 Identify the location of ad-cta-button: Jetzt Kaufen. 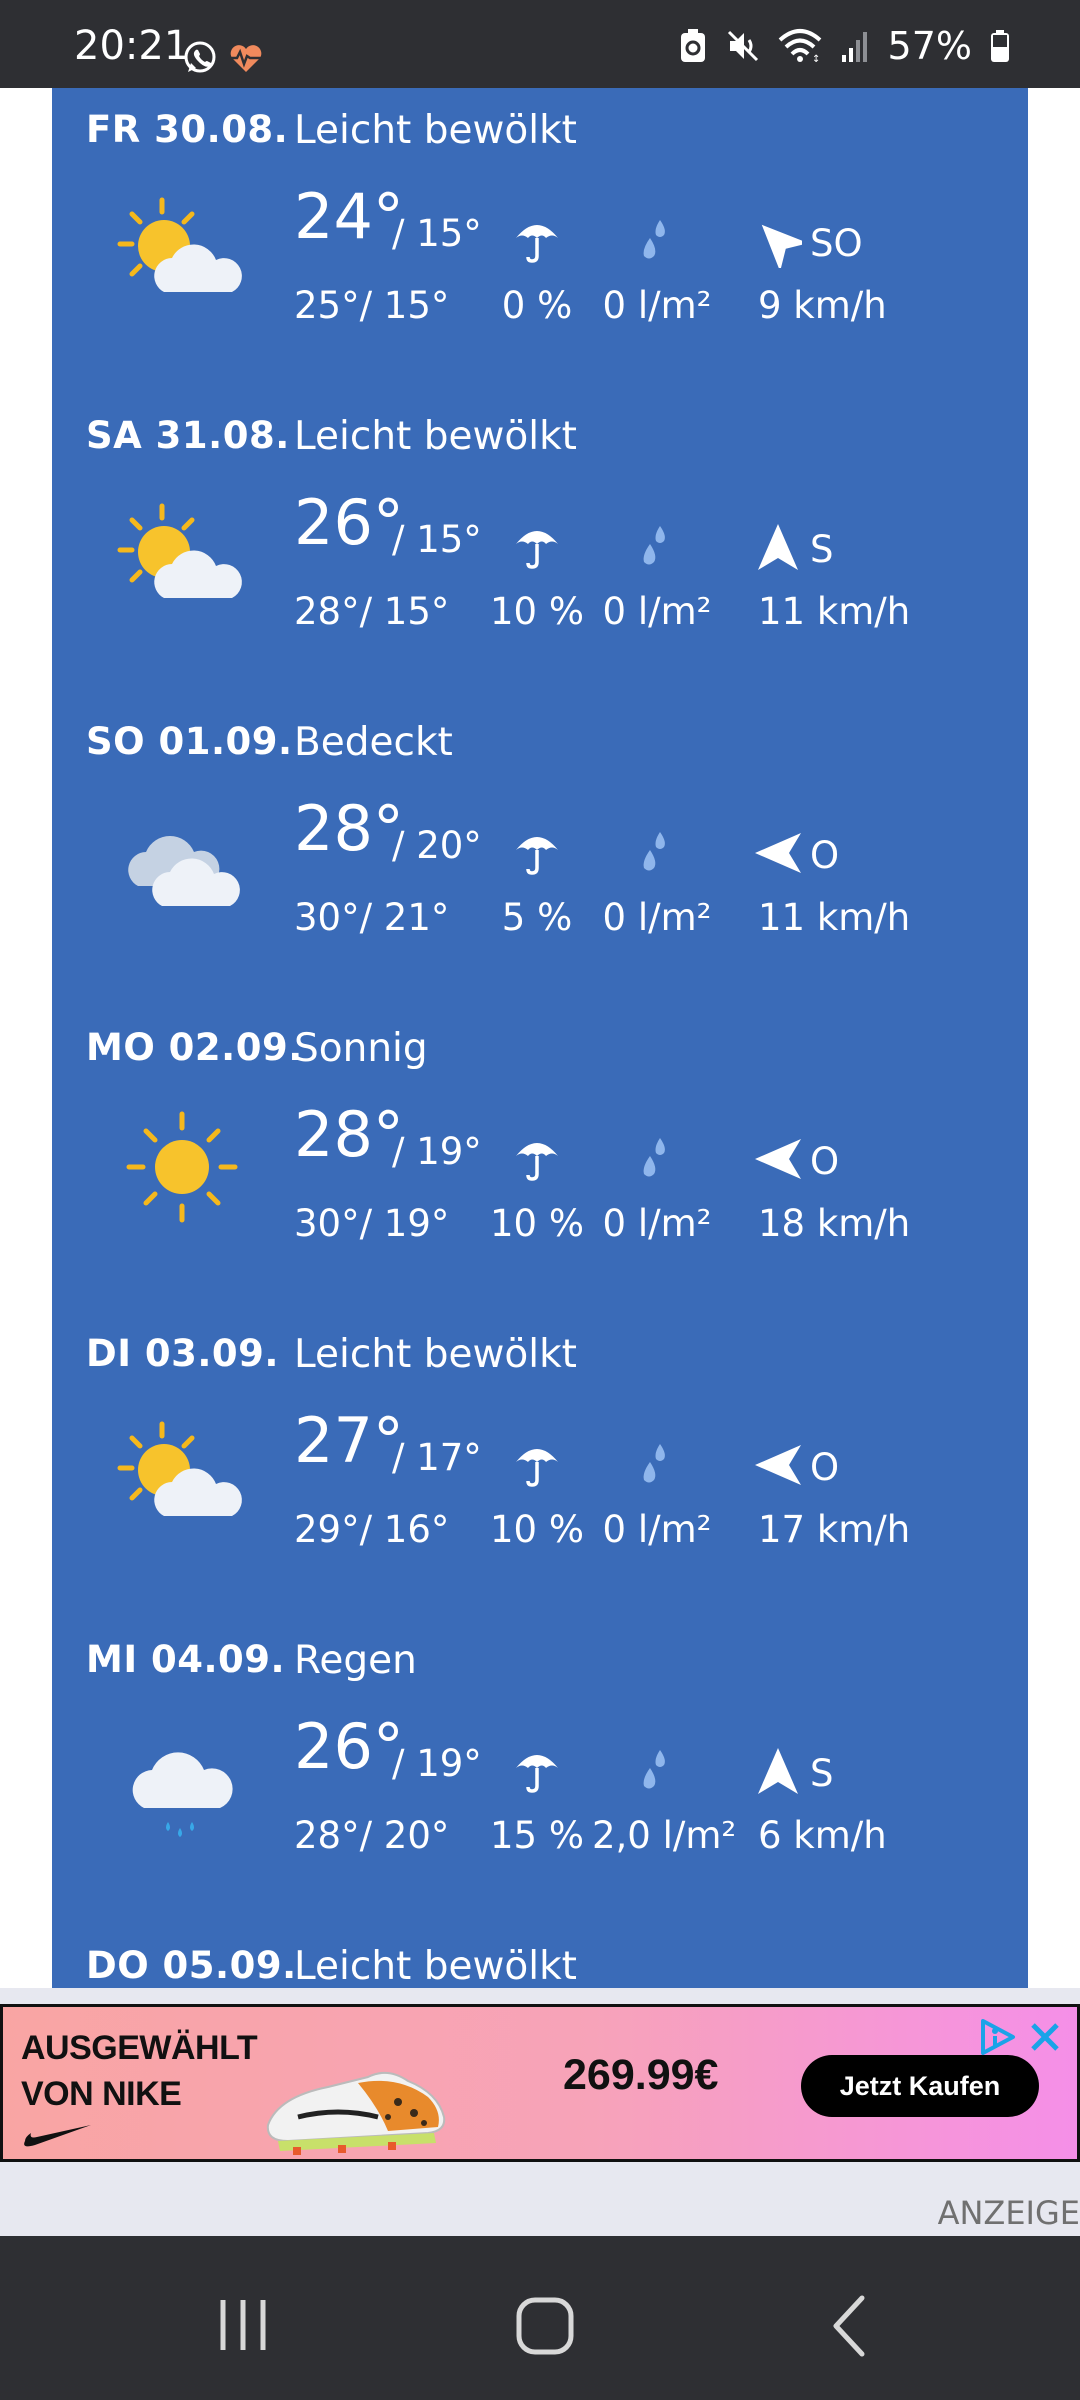
(920, 2086).